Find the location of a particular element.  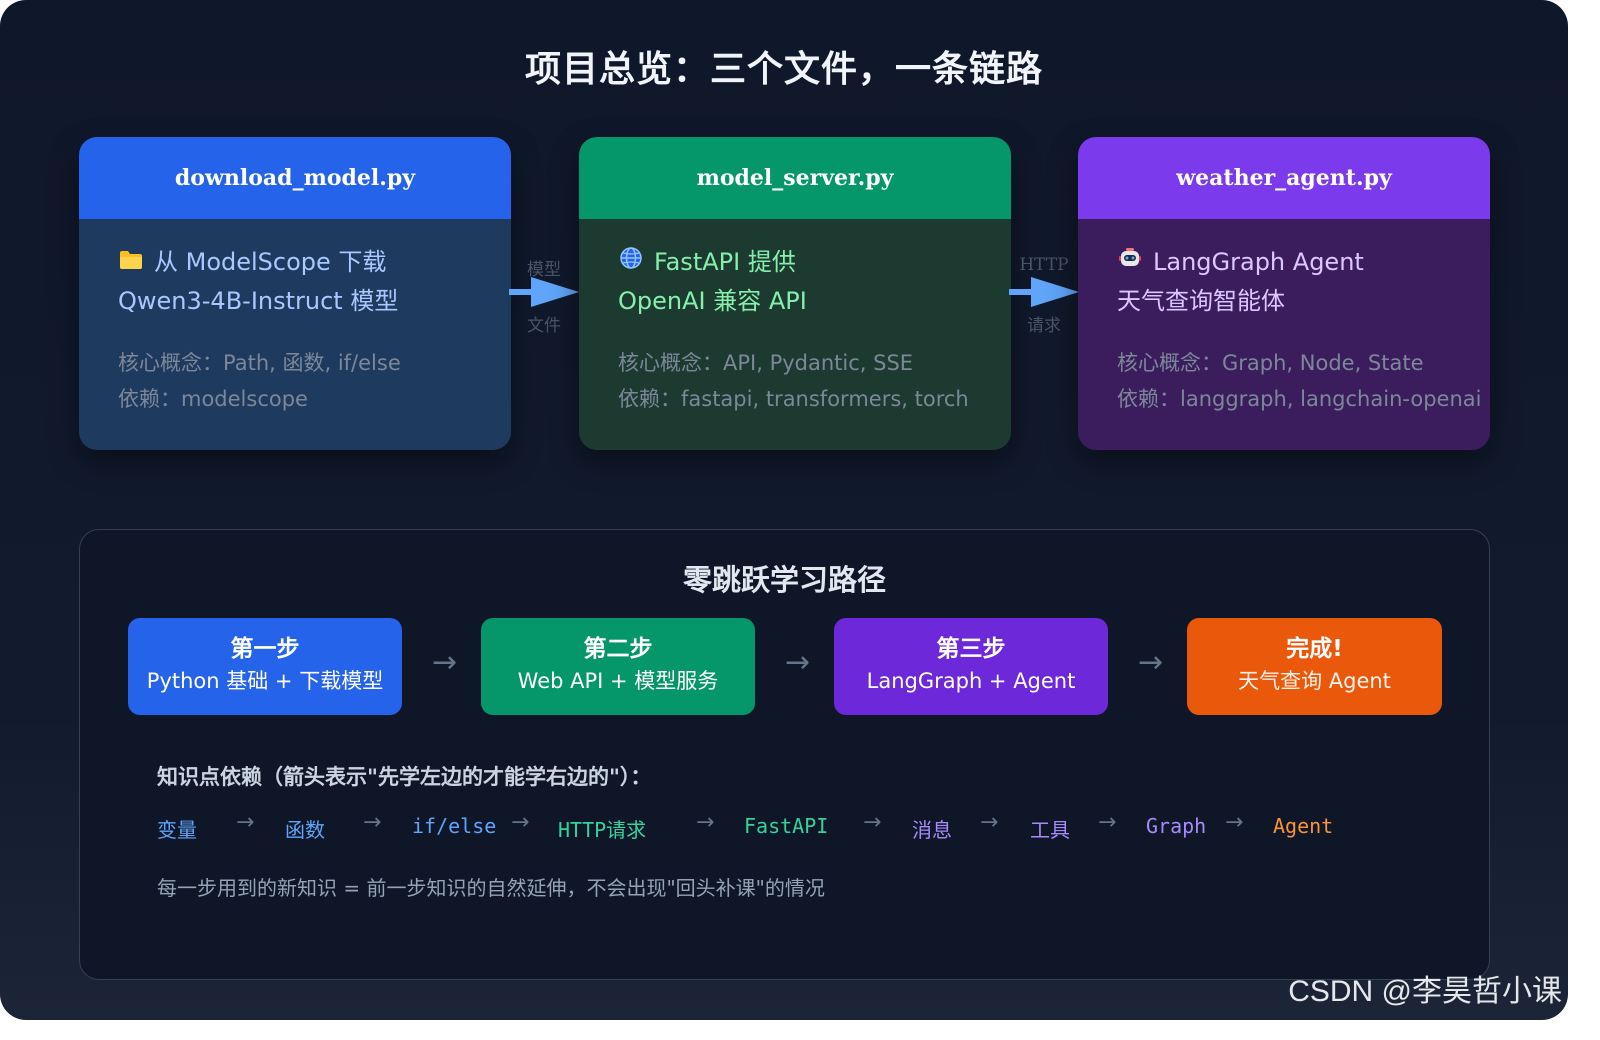

dep-item: 消息 is located at coordinates (932, 830).